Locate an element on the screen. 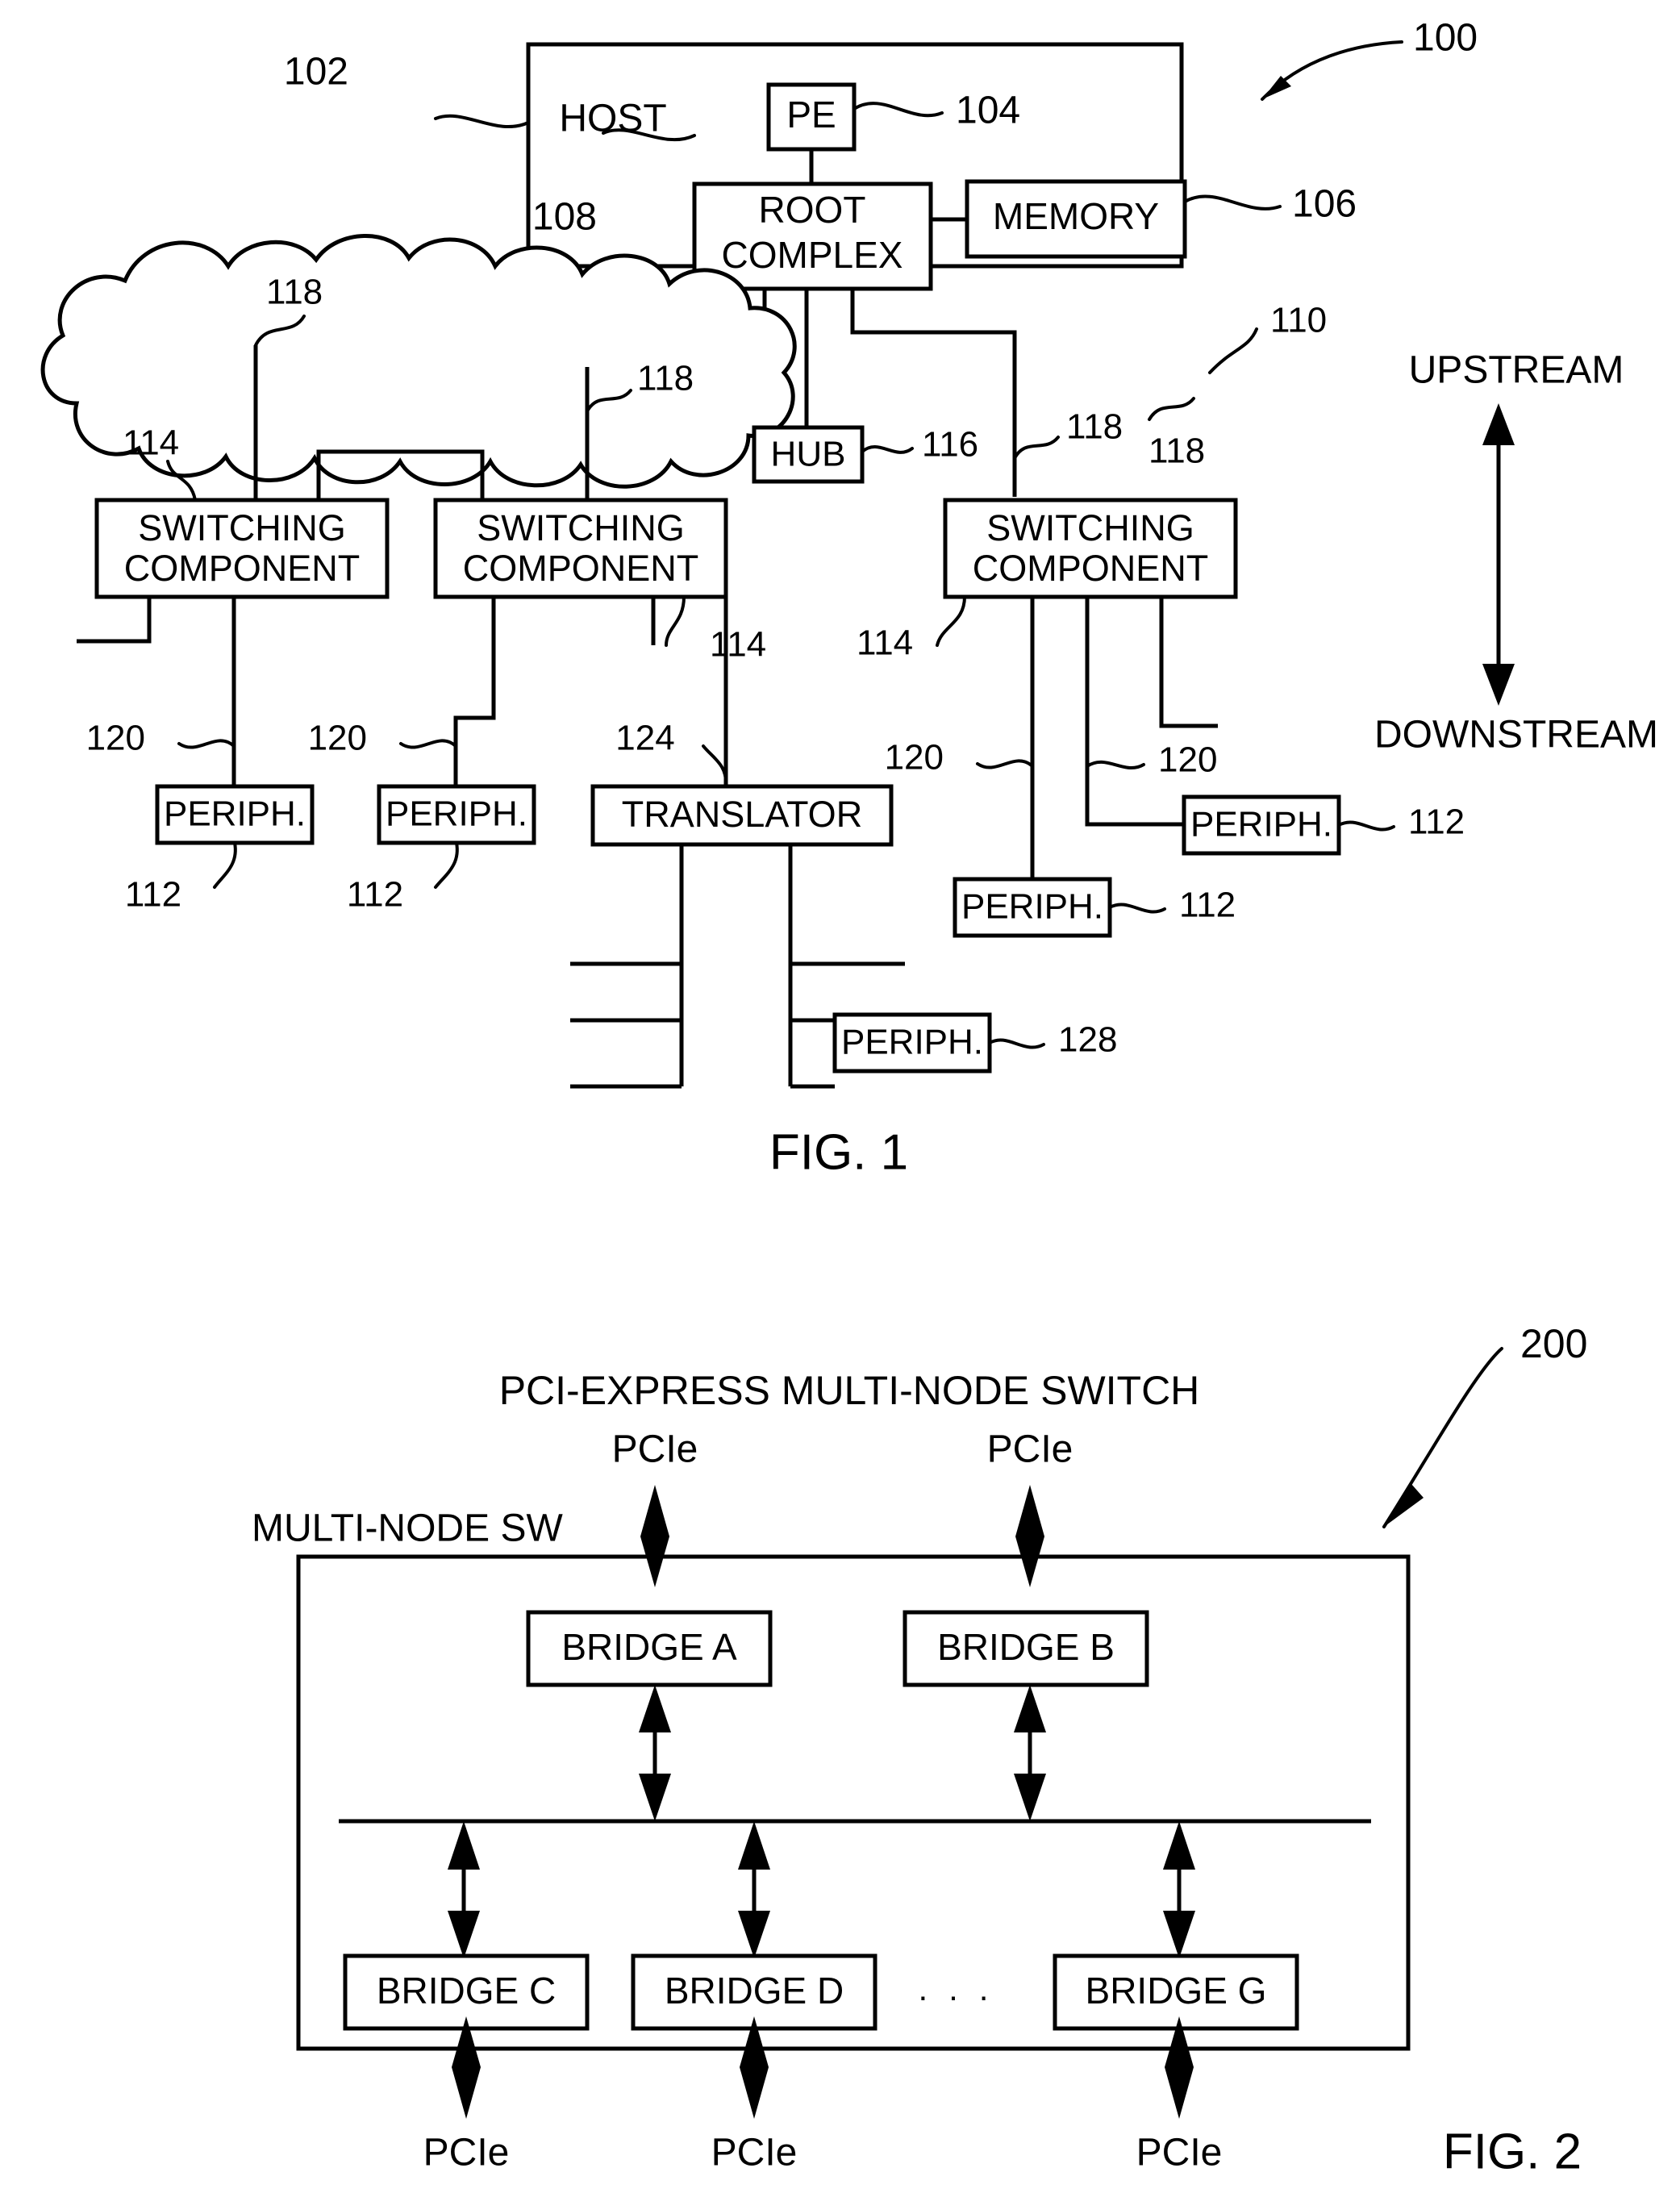 This screenshot has width=1680, height=2193. ref-200-leader is located at coordinates (1443, 1437).